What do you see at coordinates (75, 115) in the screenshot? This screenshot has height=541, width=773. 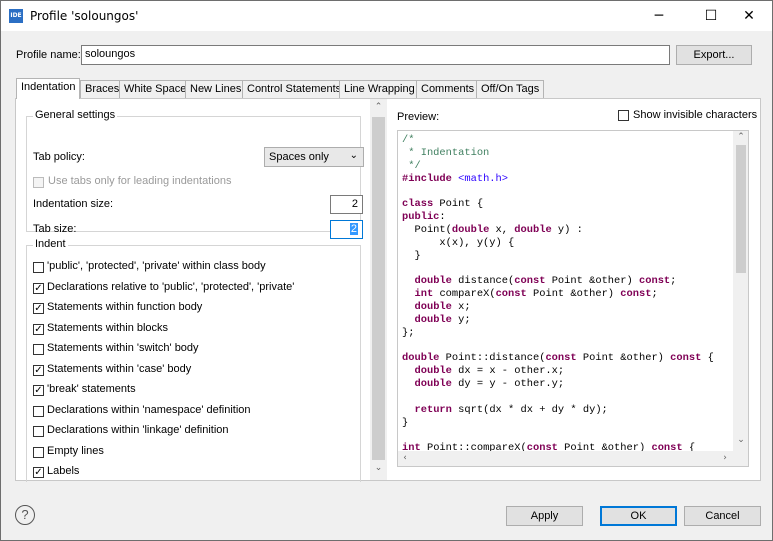 I see `general-settings-title: General settings` at bounding box center [75, 115].